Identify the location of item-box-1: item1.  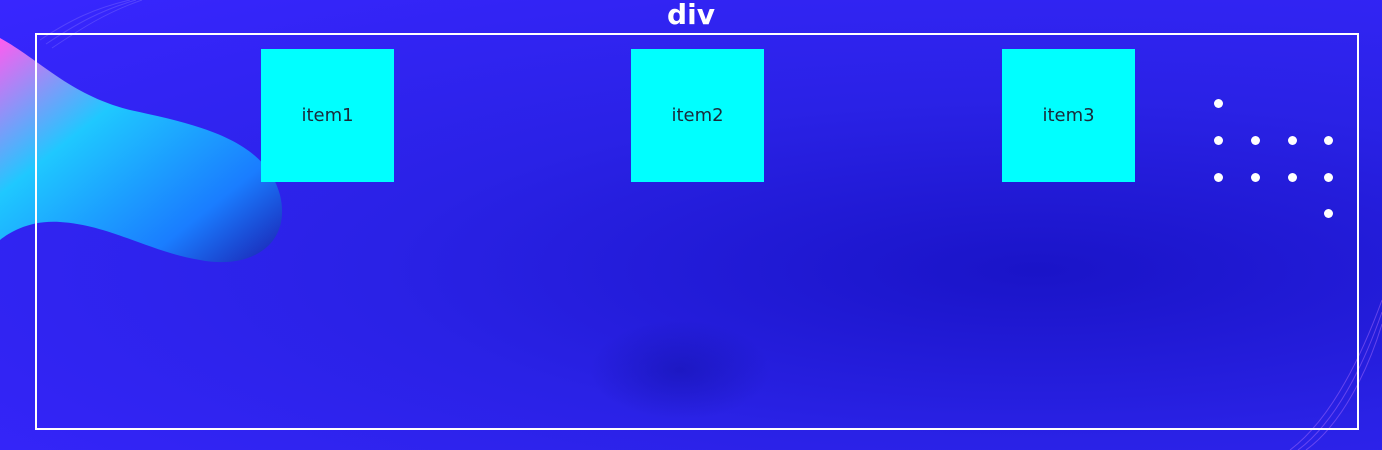
(327, 115).